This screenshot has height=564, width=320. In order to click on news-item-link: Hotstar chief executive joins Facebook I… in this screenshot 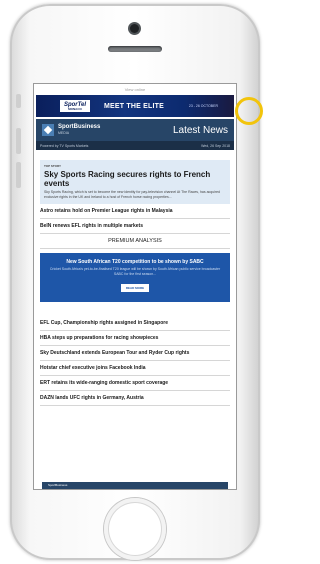, I will do `click(135, 368)`.